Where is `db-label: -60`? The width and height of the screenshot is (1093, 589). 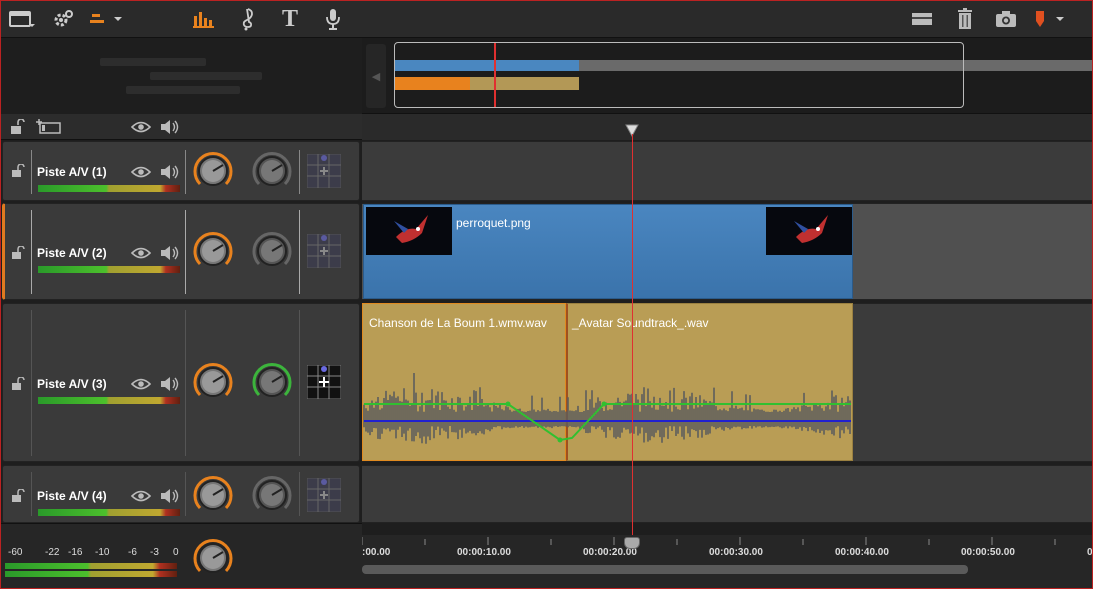
db-label: -60 is located at coordinates (15, 552).